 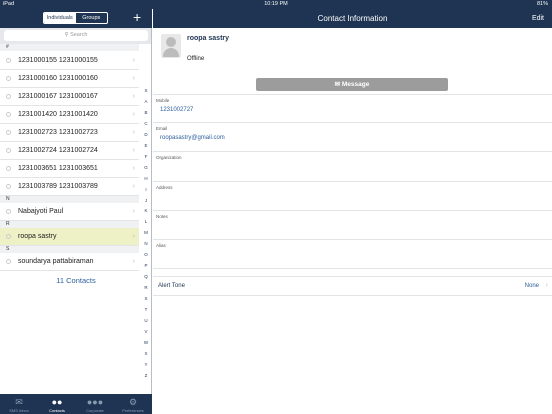 I want to click on gear-icon: ⚙, so click(x=133, y=402).